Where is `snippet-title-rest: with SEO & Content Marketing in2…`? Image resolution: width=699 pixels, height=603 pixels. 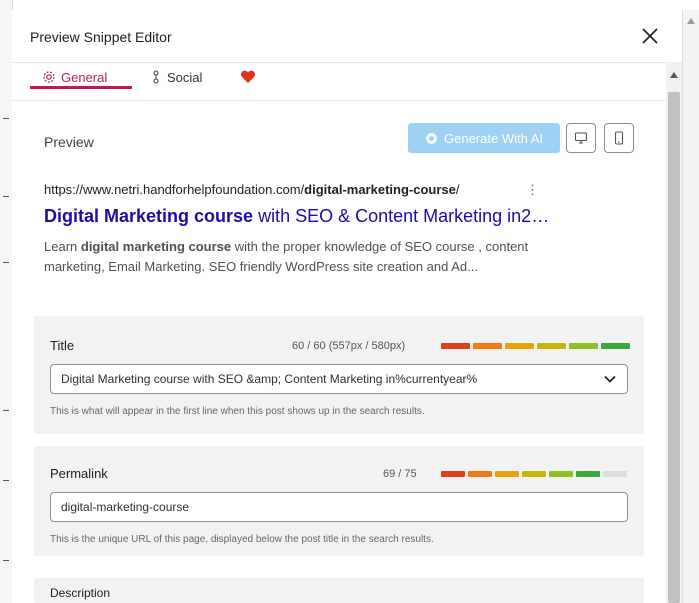
snippet-title-rest: with SEO & Content Marketing in2… is located at coordinates (401, 216).